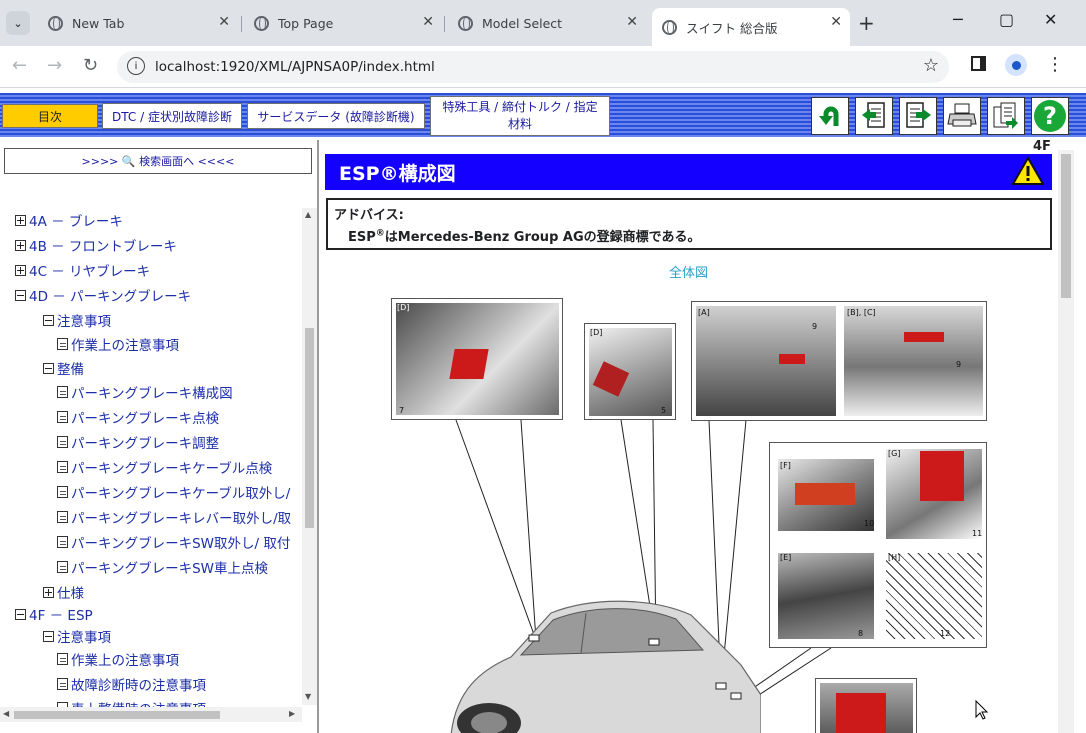  Describe the element at coordinates (605, 666) in the screenshot. I see `car-illustration` at that location.